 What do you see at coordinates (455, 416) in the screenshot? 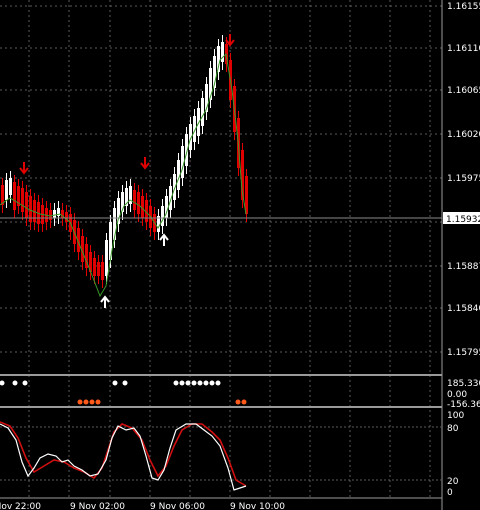
I see `stoch-axis-label: 100` at bounding box center [455, 416].